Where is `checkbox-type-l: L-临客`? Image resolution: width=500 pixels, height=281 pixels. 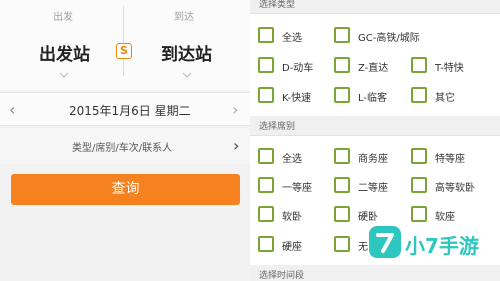 checkbox-type-l: L-临客 is located at coordinates (369, 96).